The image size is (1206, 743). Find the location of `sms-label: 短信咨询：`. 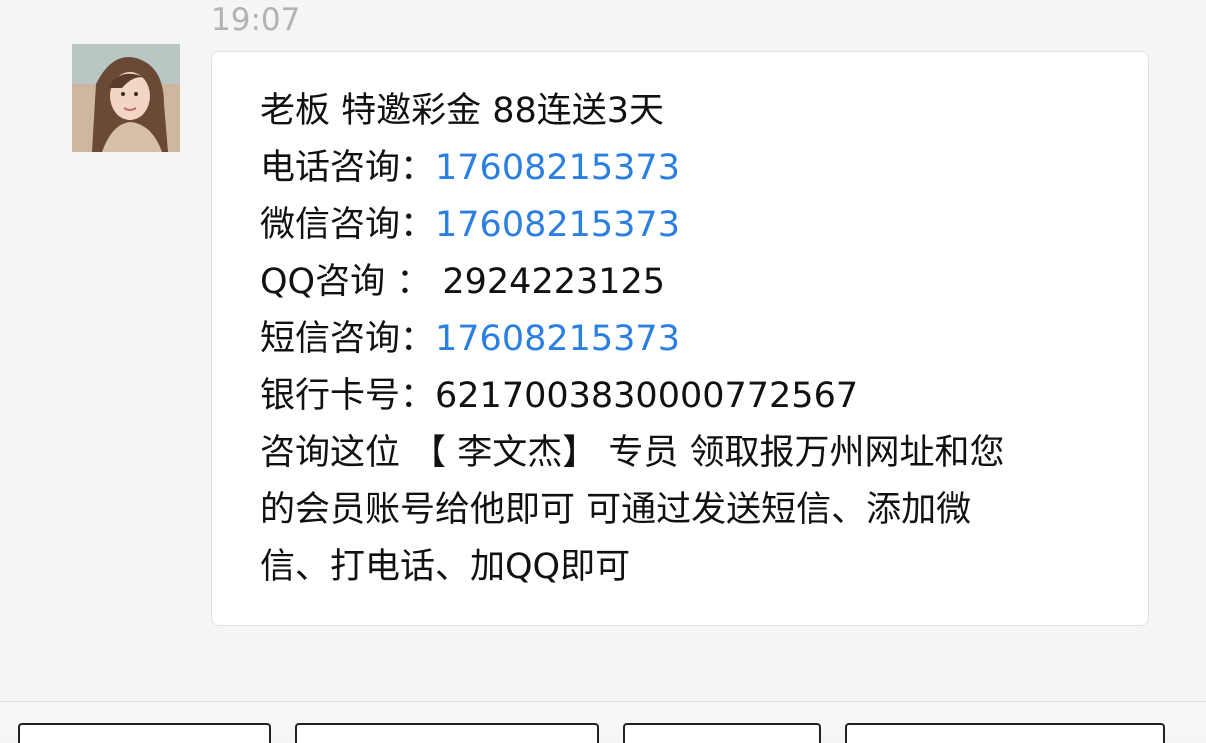

sms-label: 短信咨询： is located at coordinates (348, 339).